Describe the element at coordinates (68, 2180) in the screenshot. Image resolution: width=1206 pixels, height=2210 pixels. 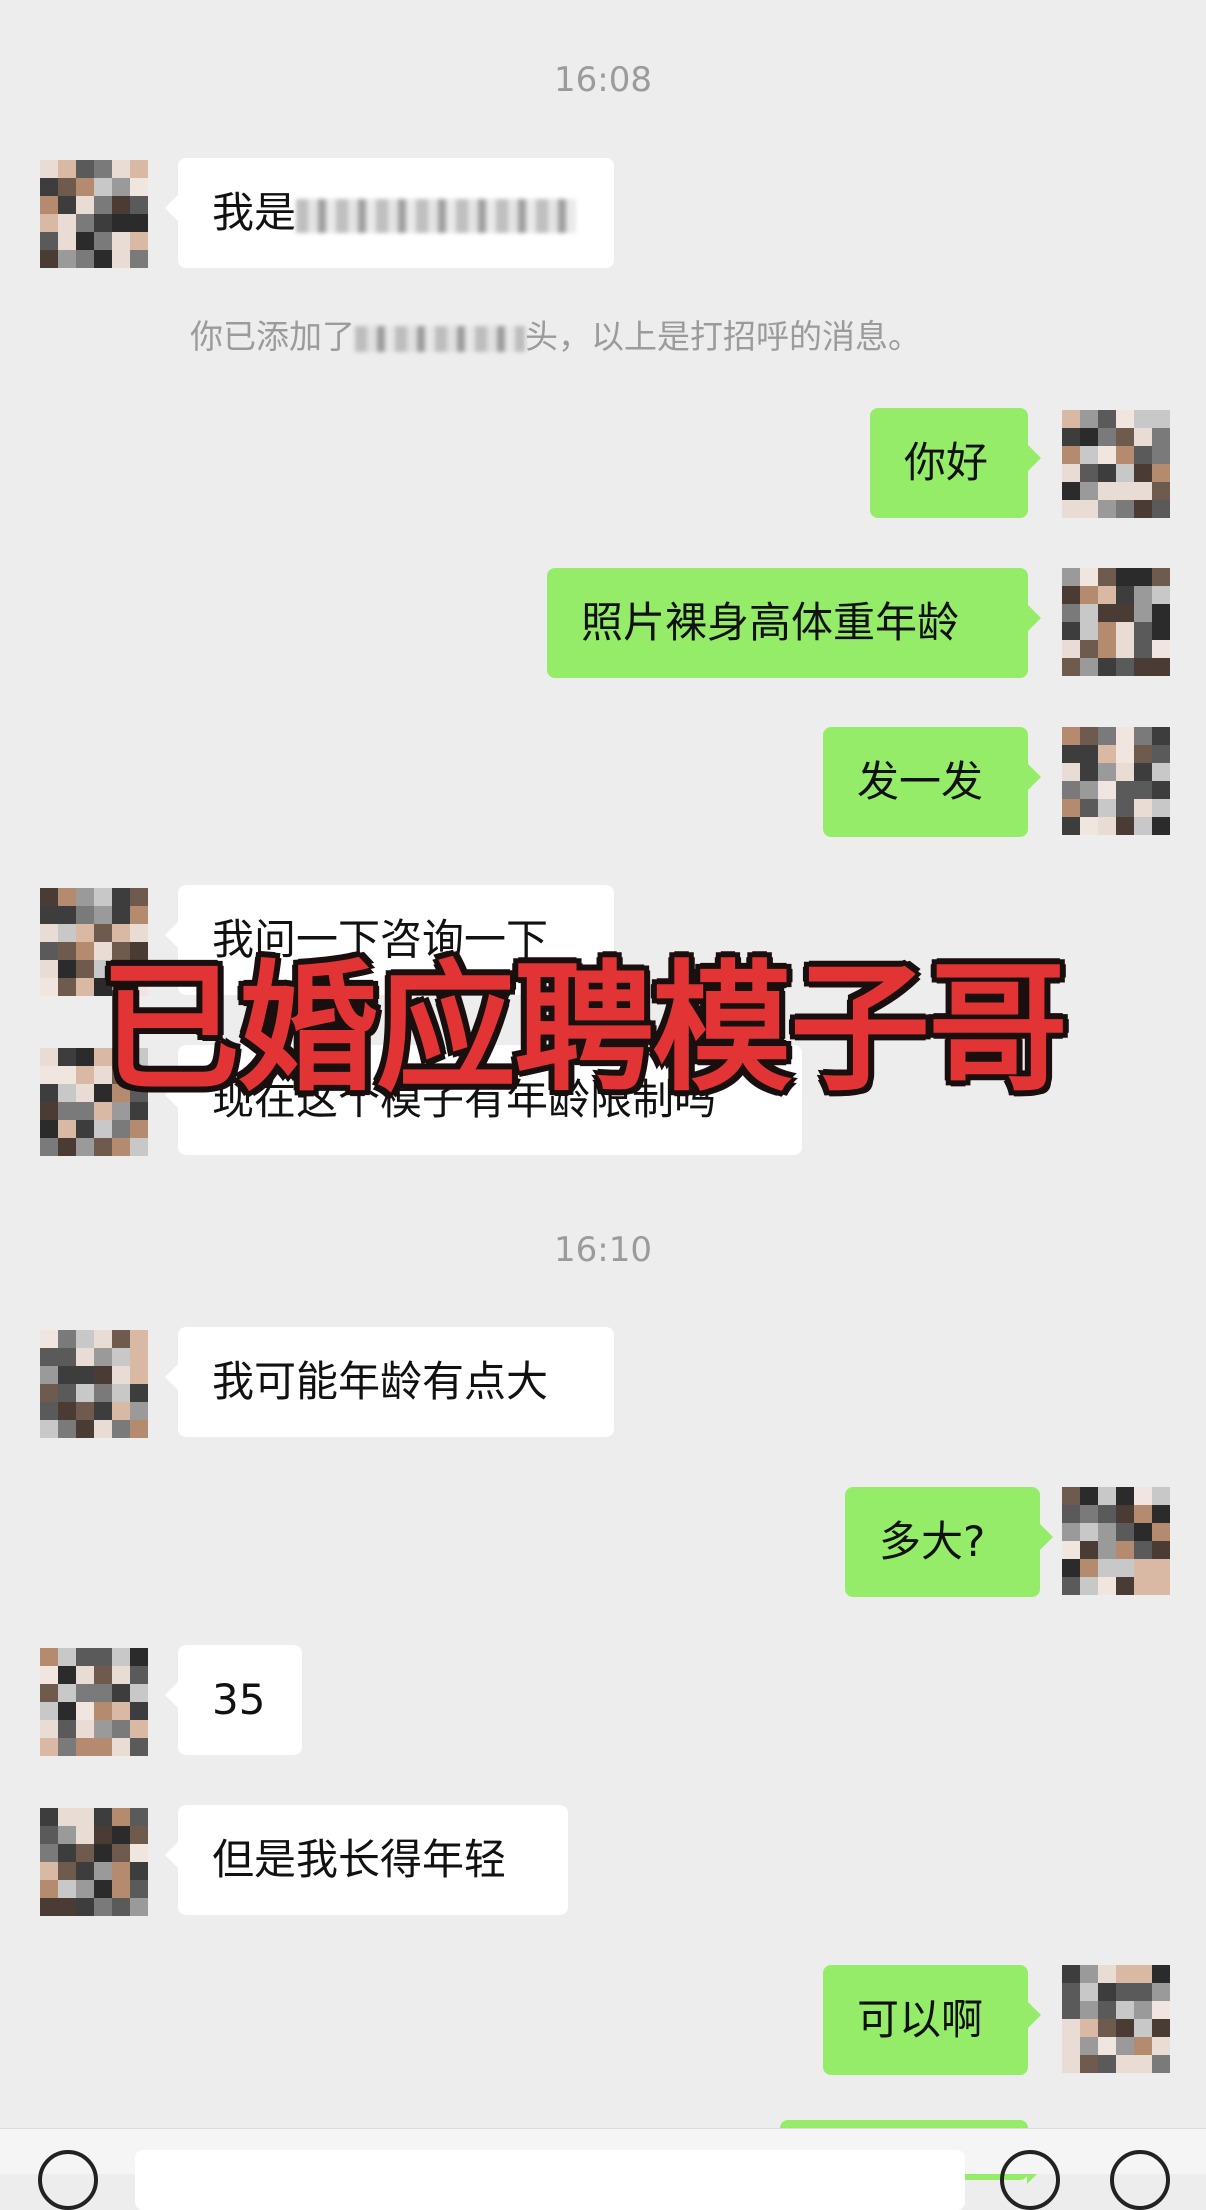
I see `voice-toggle-icon` at that location.